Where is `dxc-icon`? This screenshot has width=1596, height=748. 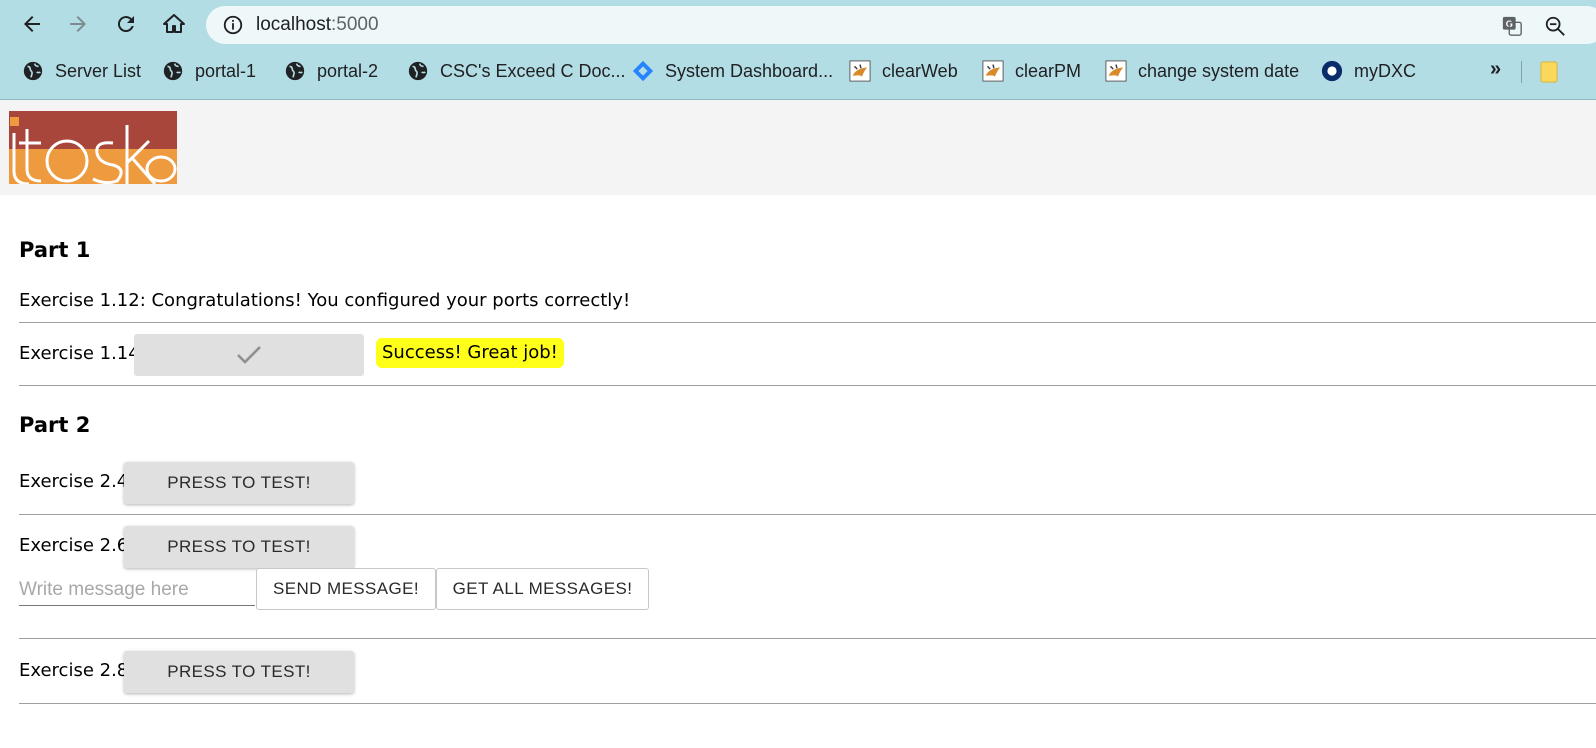
dxc-icon is located at coordinates (1332, 71).